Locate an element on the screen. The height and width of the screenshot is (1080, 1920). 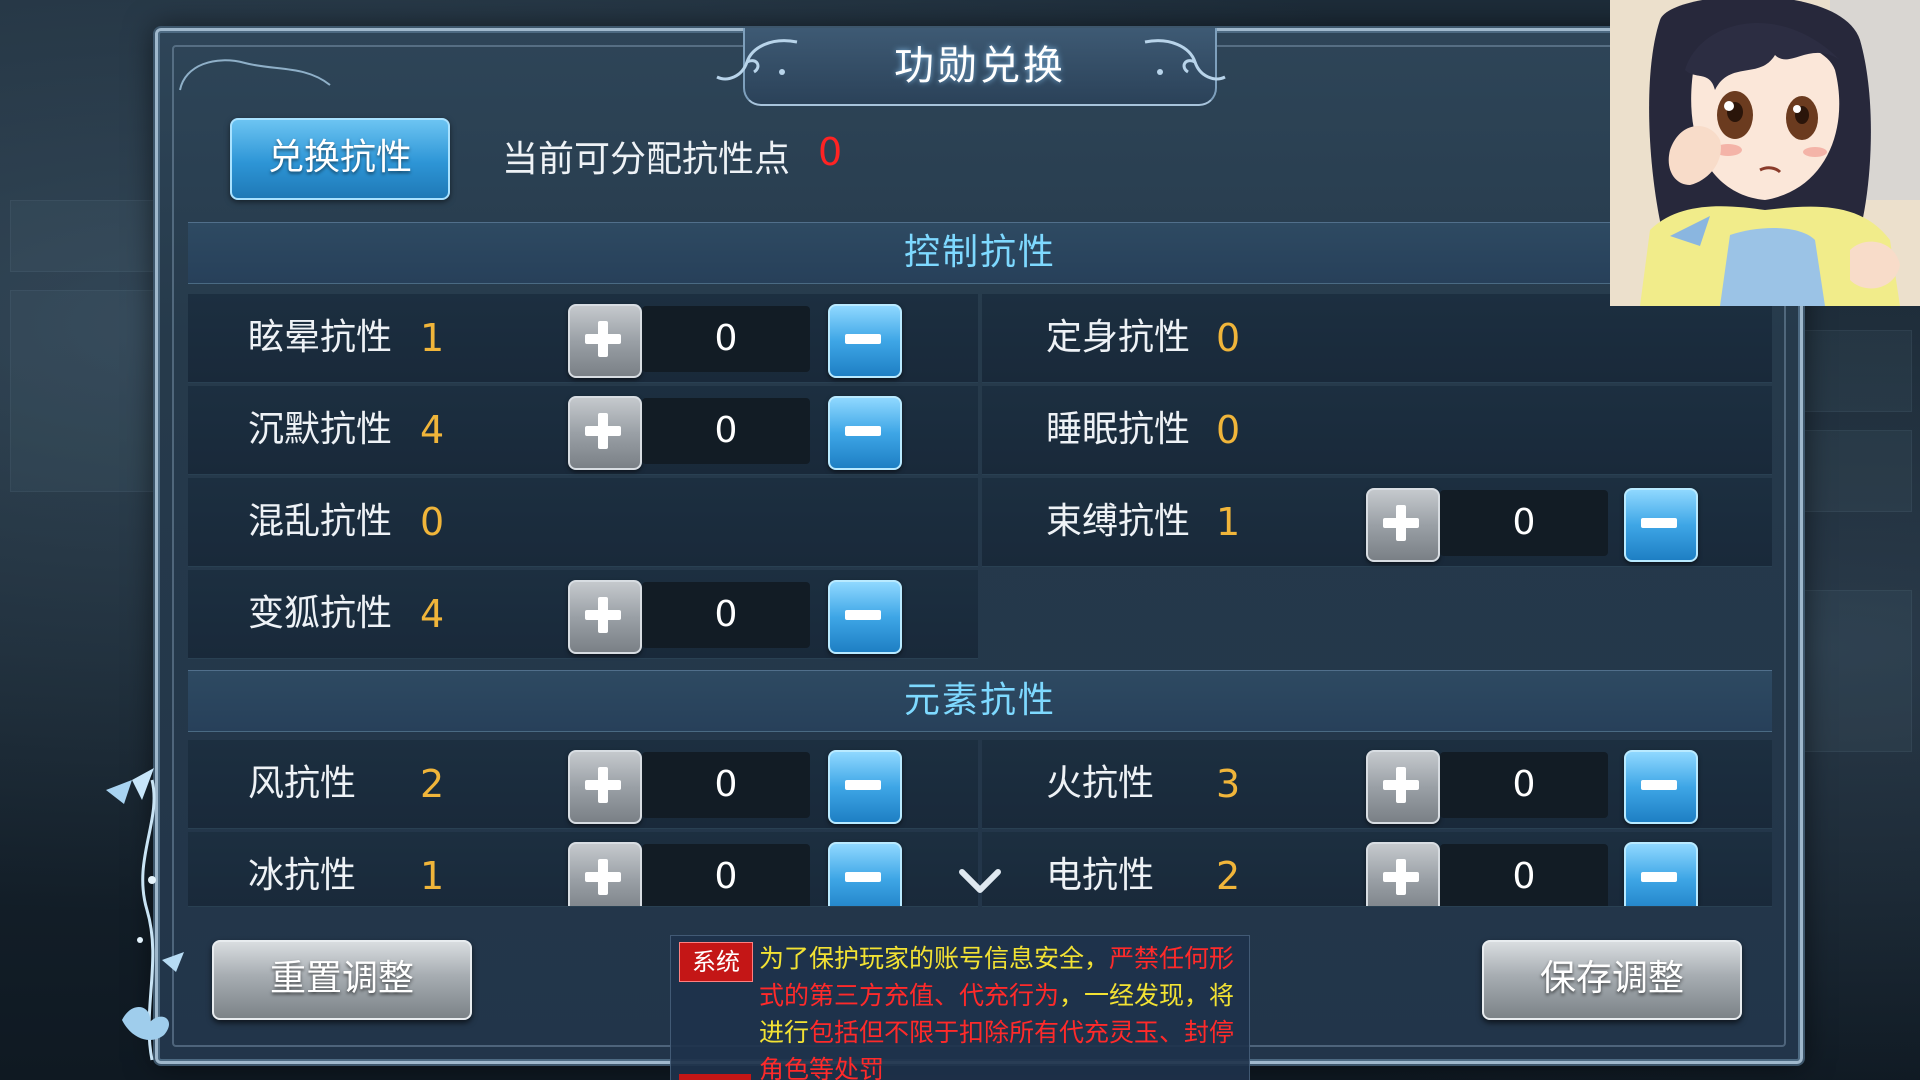
resistance-row-bind: 束缚抗性 1 0 is located at coordinates (1377, 522).